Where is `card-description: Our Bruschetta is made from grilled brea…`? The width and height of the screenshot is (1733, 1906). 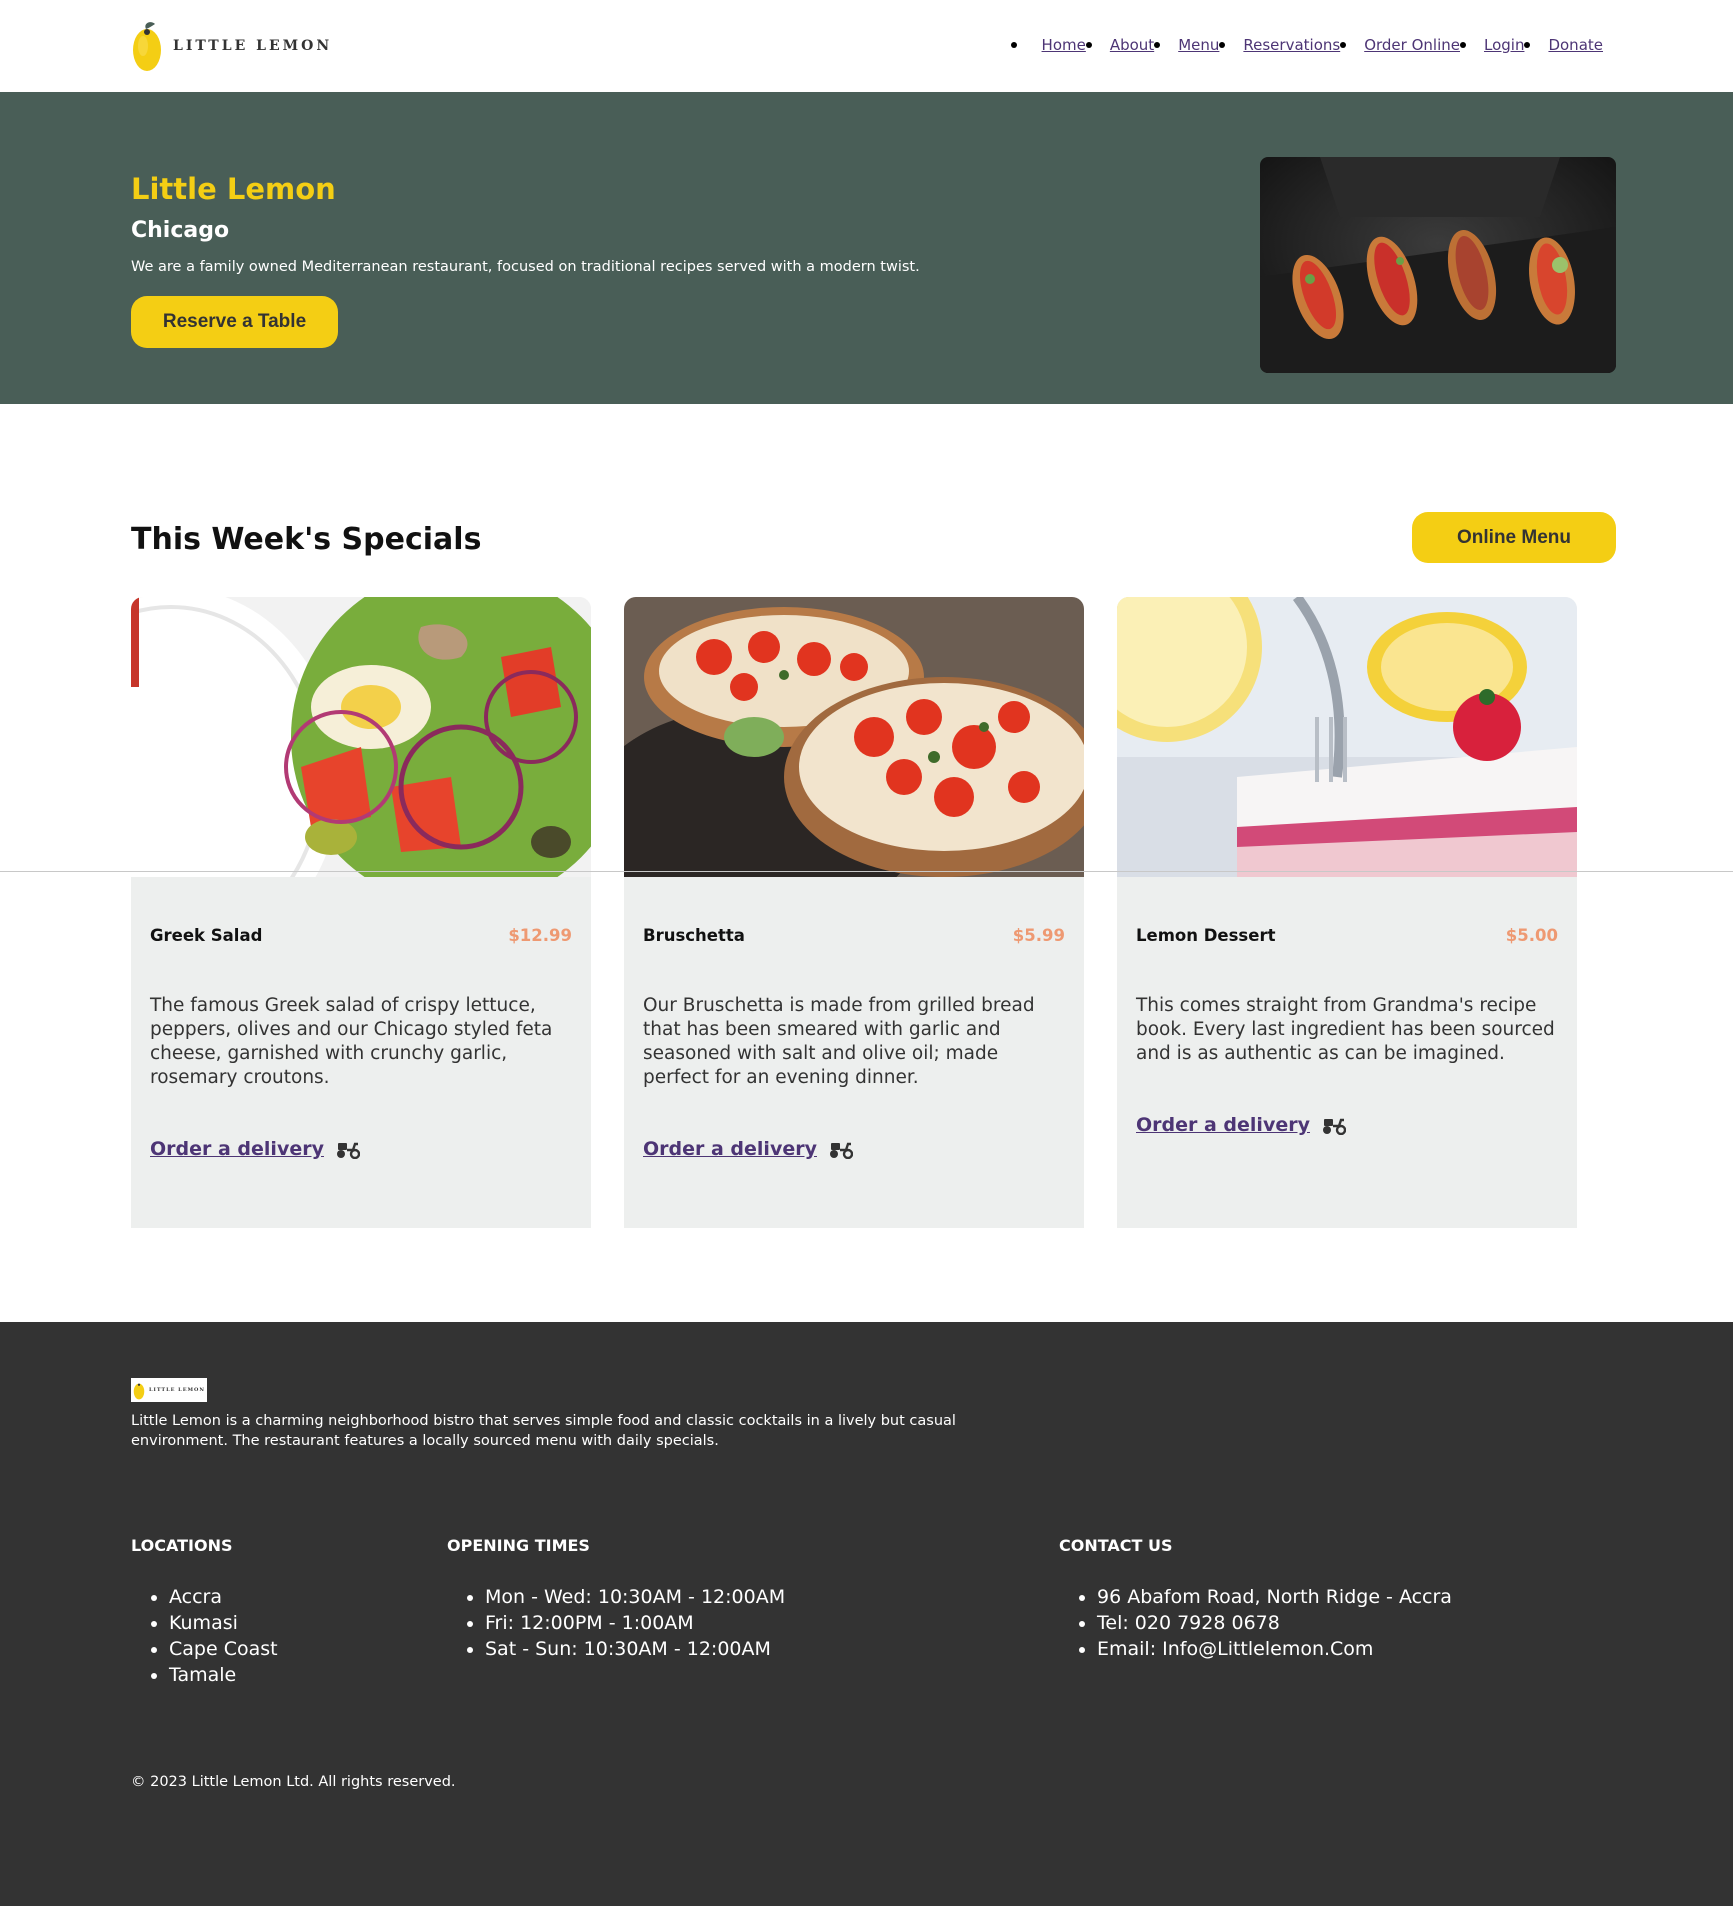 card-description: Our Bruschetta is made from grilled brea… is located at coordinates (839, 1041).